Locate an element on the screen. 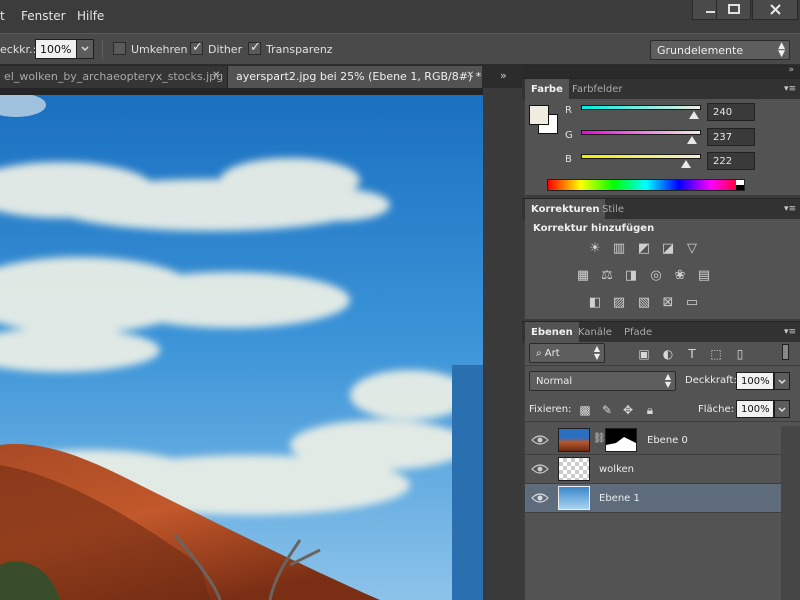 This screenshot has height=600, width=800. foreground-color-swatch is located at coordinates (539, 115).